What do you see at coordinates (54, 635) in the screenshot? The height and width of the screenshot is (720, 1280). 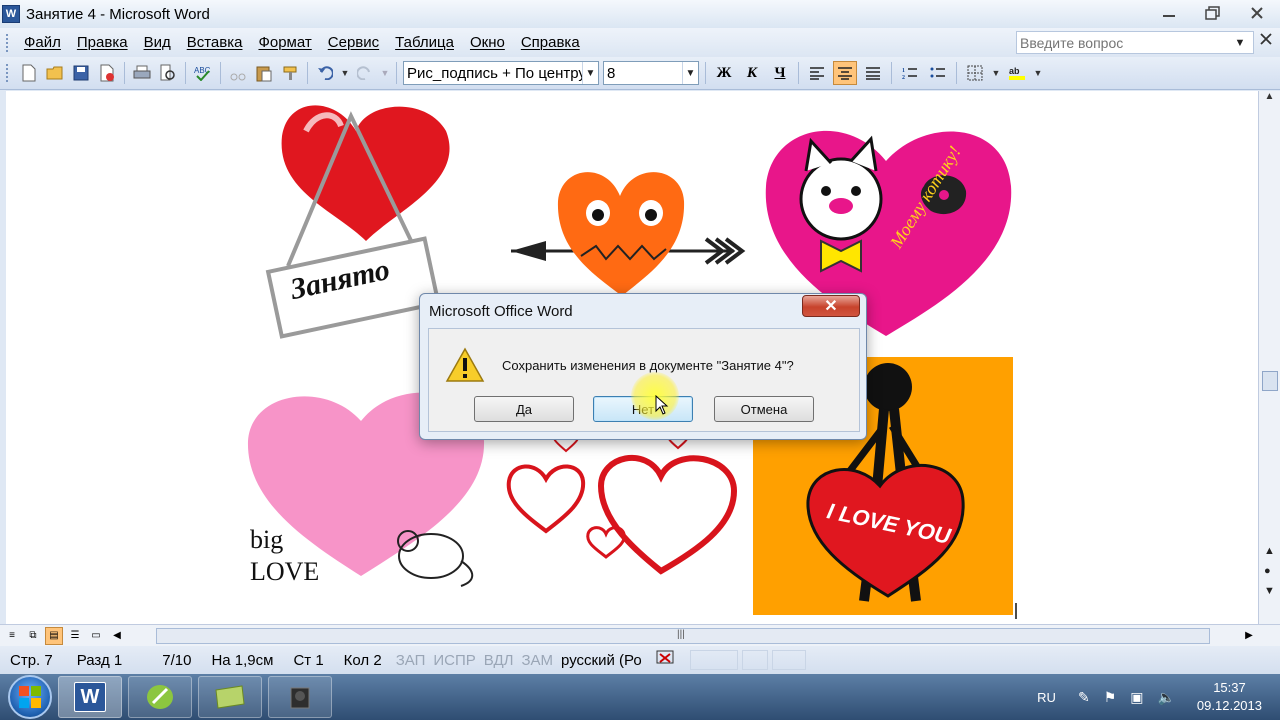 I see `print-layout-view-icon: ▤` at bounding box center [54, 635].